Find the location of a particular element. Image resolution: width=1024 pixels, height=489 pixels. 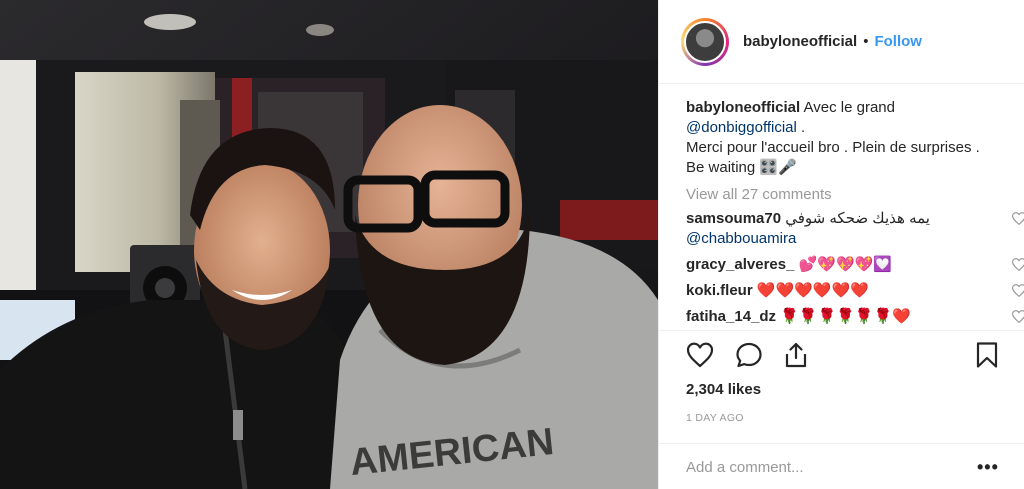

likes-count: 2,304 likes is located at coordinates (723, 389).